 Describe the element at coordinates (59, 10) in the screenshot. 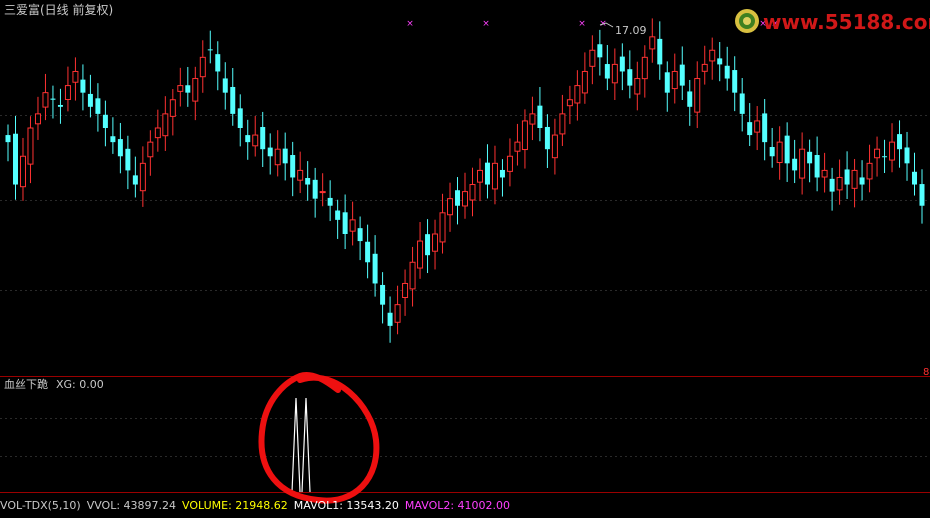

I see `chart-title: 三爱富(日线 前复权)` at that location.